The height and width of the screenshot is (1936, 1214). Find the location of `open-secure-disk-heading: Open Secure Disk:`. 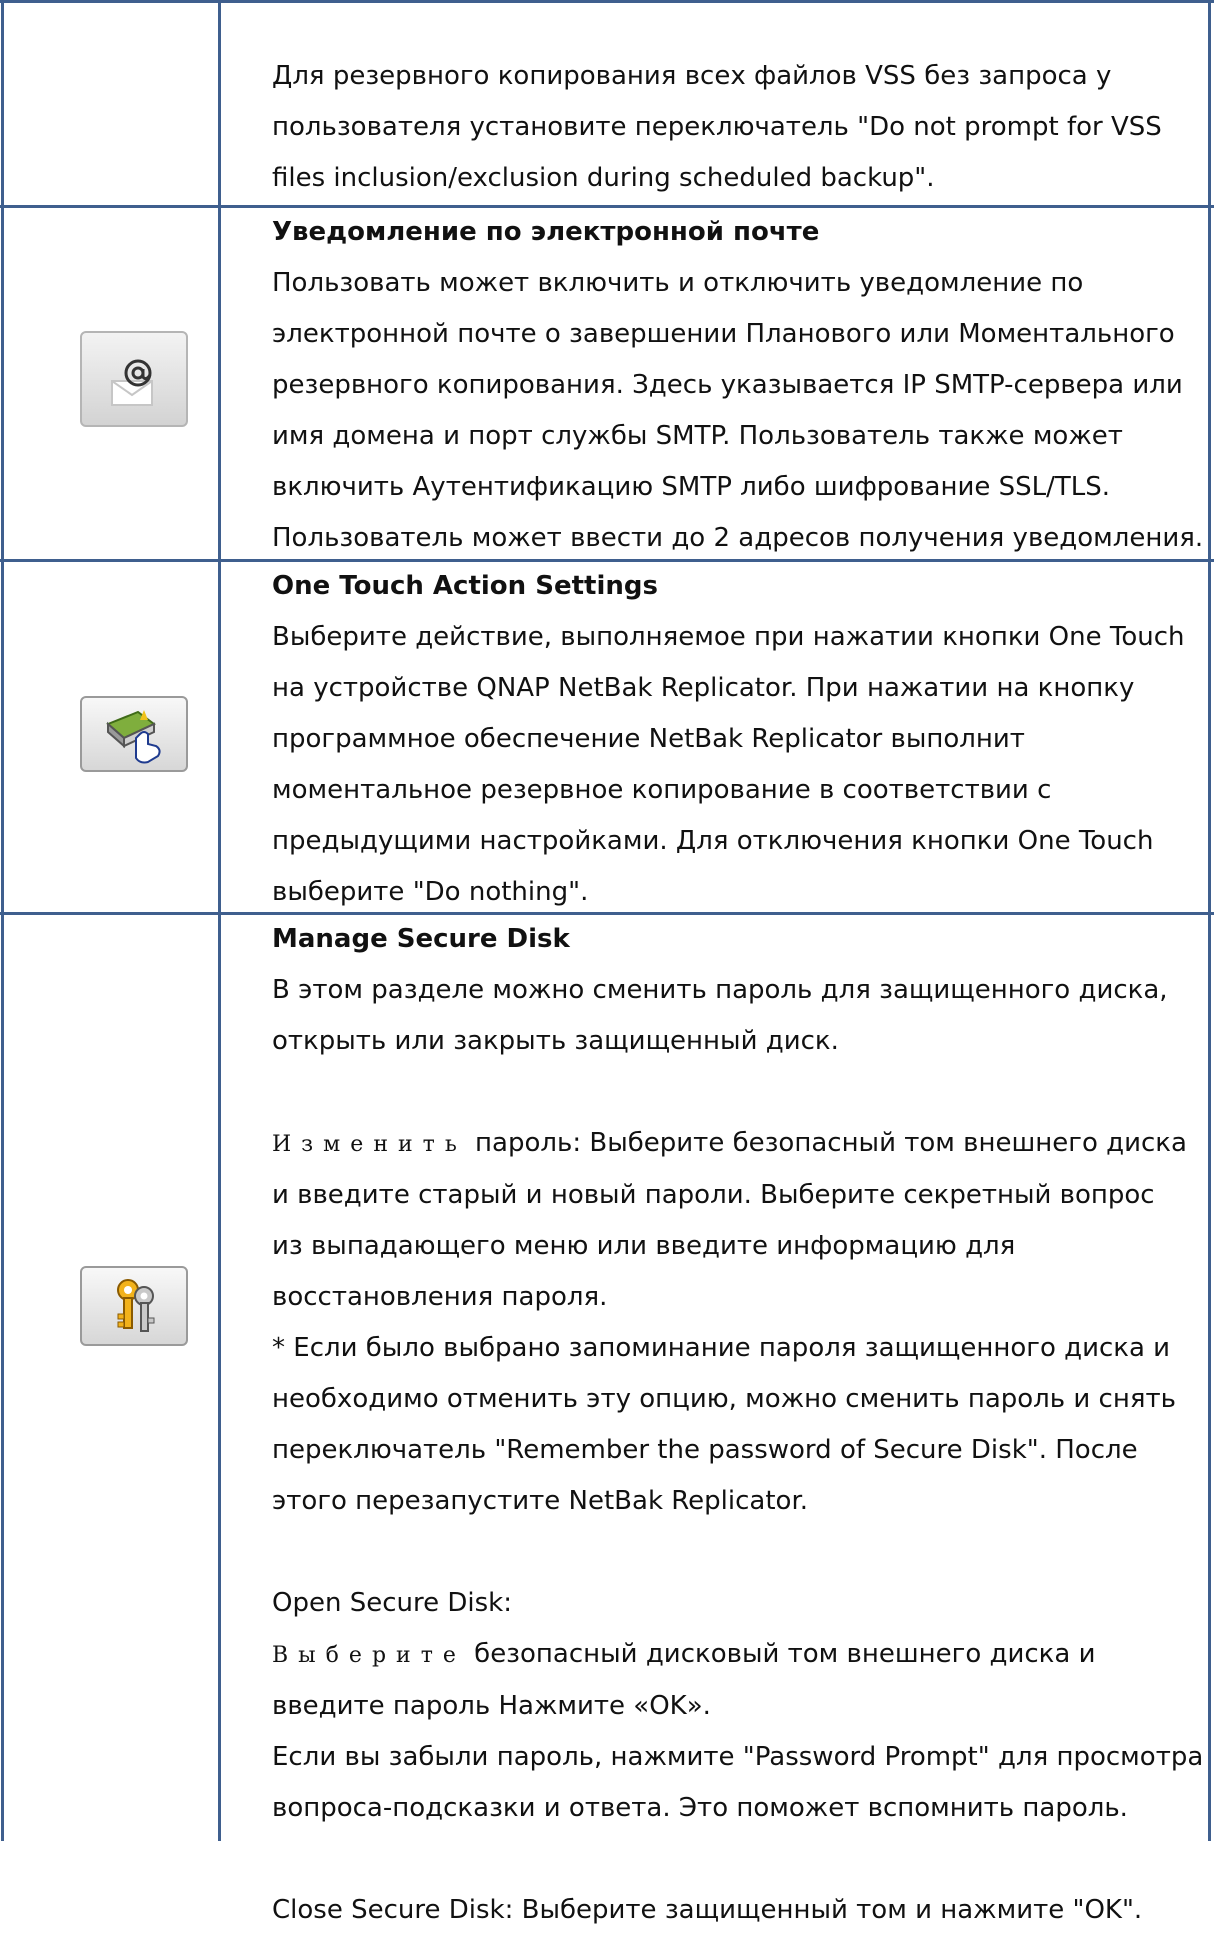

open-secure-disk-heading: Open Secure Disk: is located at coordinates (392, 1603).